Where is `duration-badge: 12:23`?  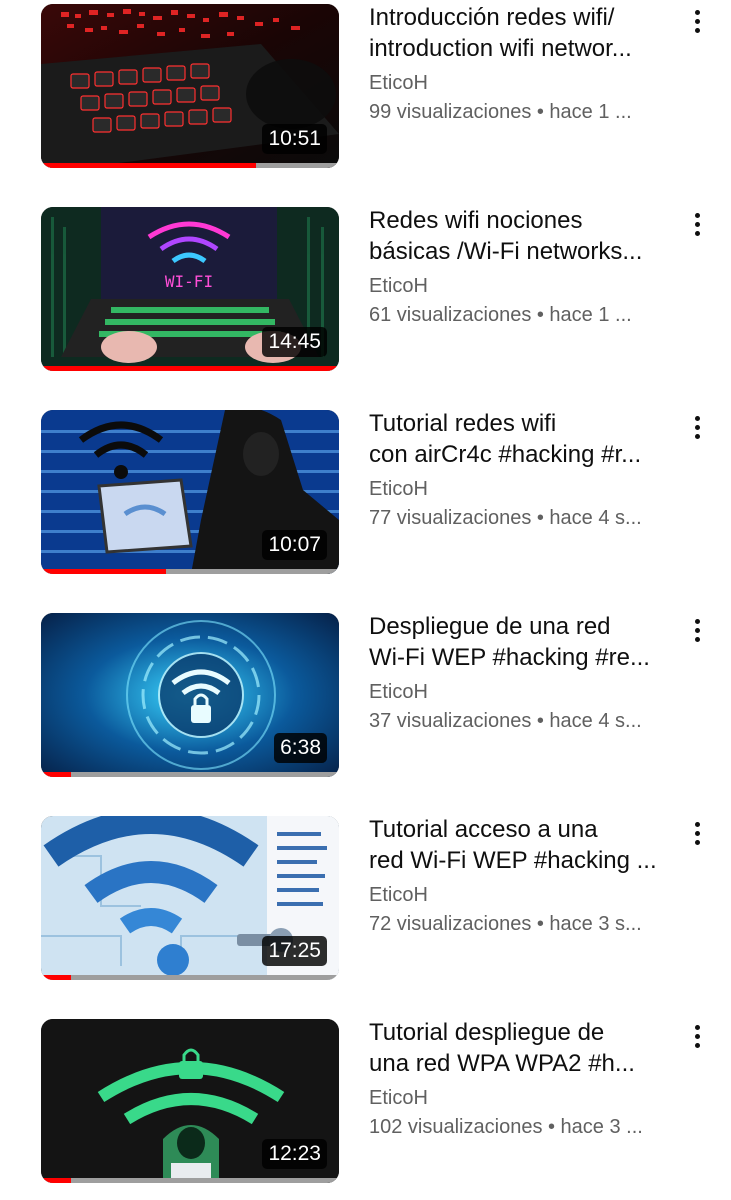 duration-badge: 12:23 is located at coordinates (294, 1154).